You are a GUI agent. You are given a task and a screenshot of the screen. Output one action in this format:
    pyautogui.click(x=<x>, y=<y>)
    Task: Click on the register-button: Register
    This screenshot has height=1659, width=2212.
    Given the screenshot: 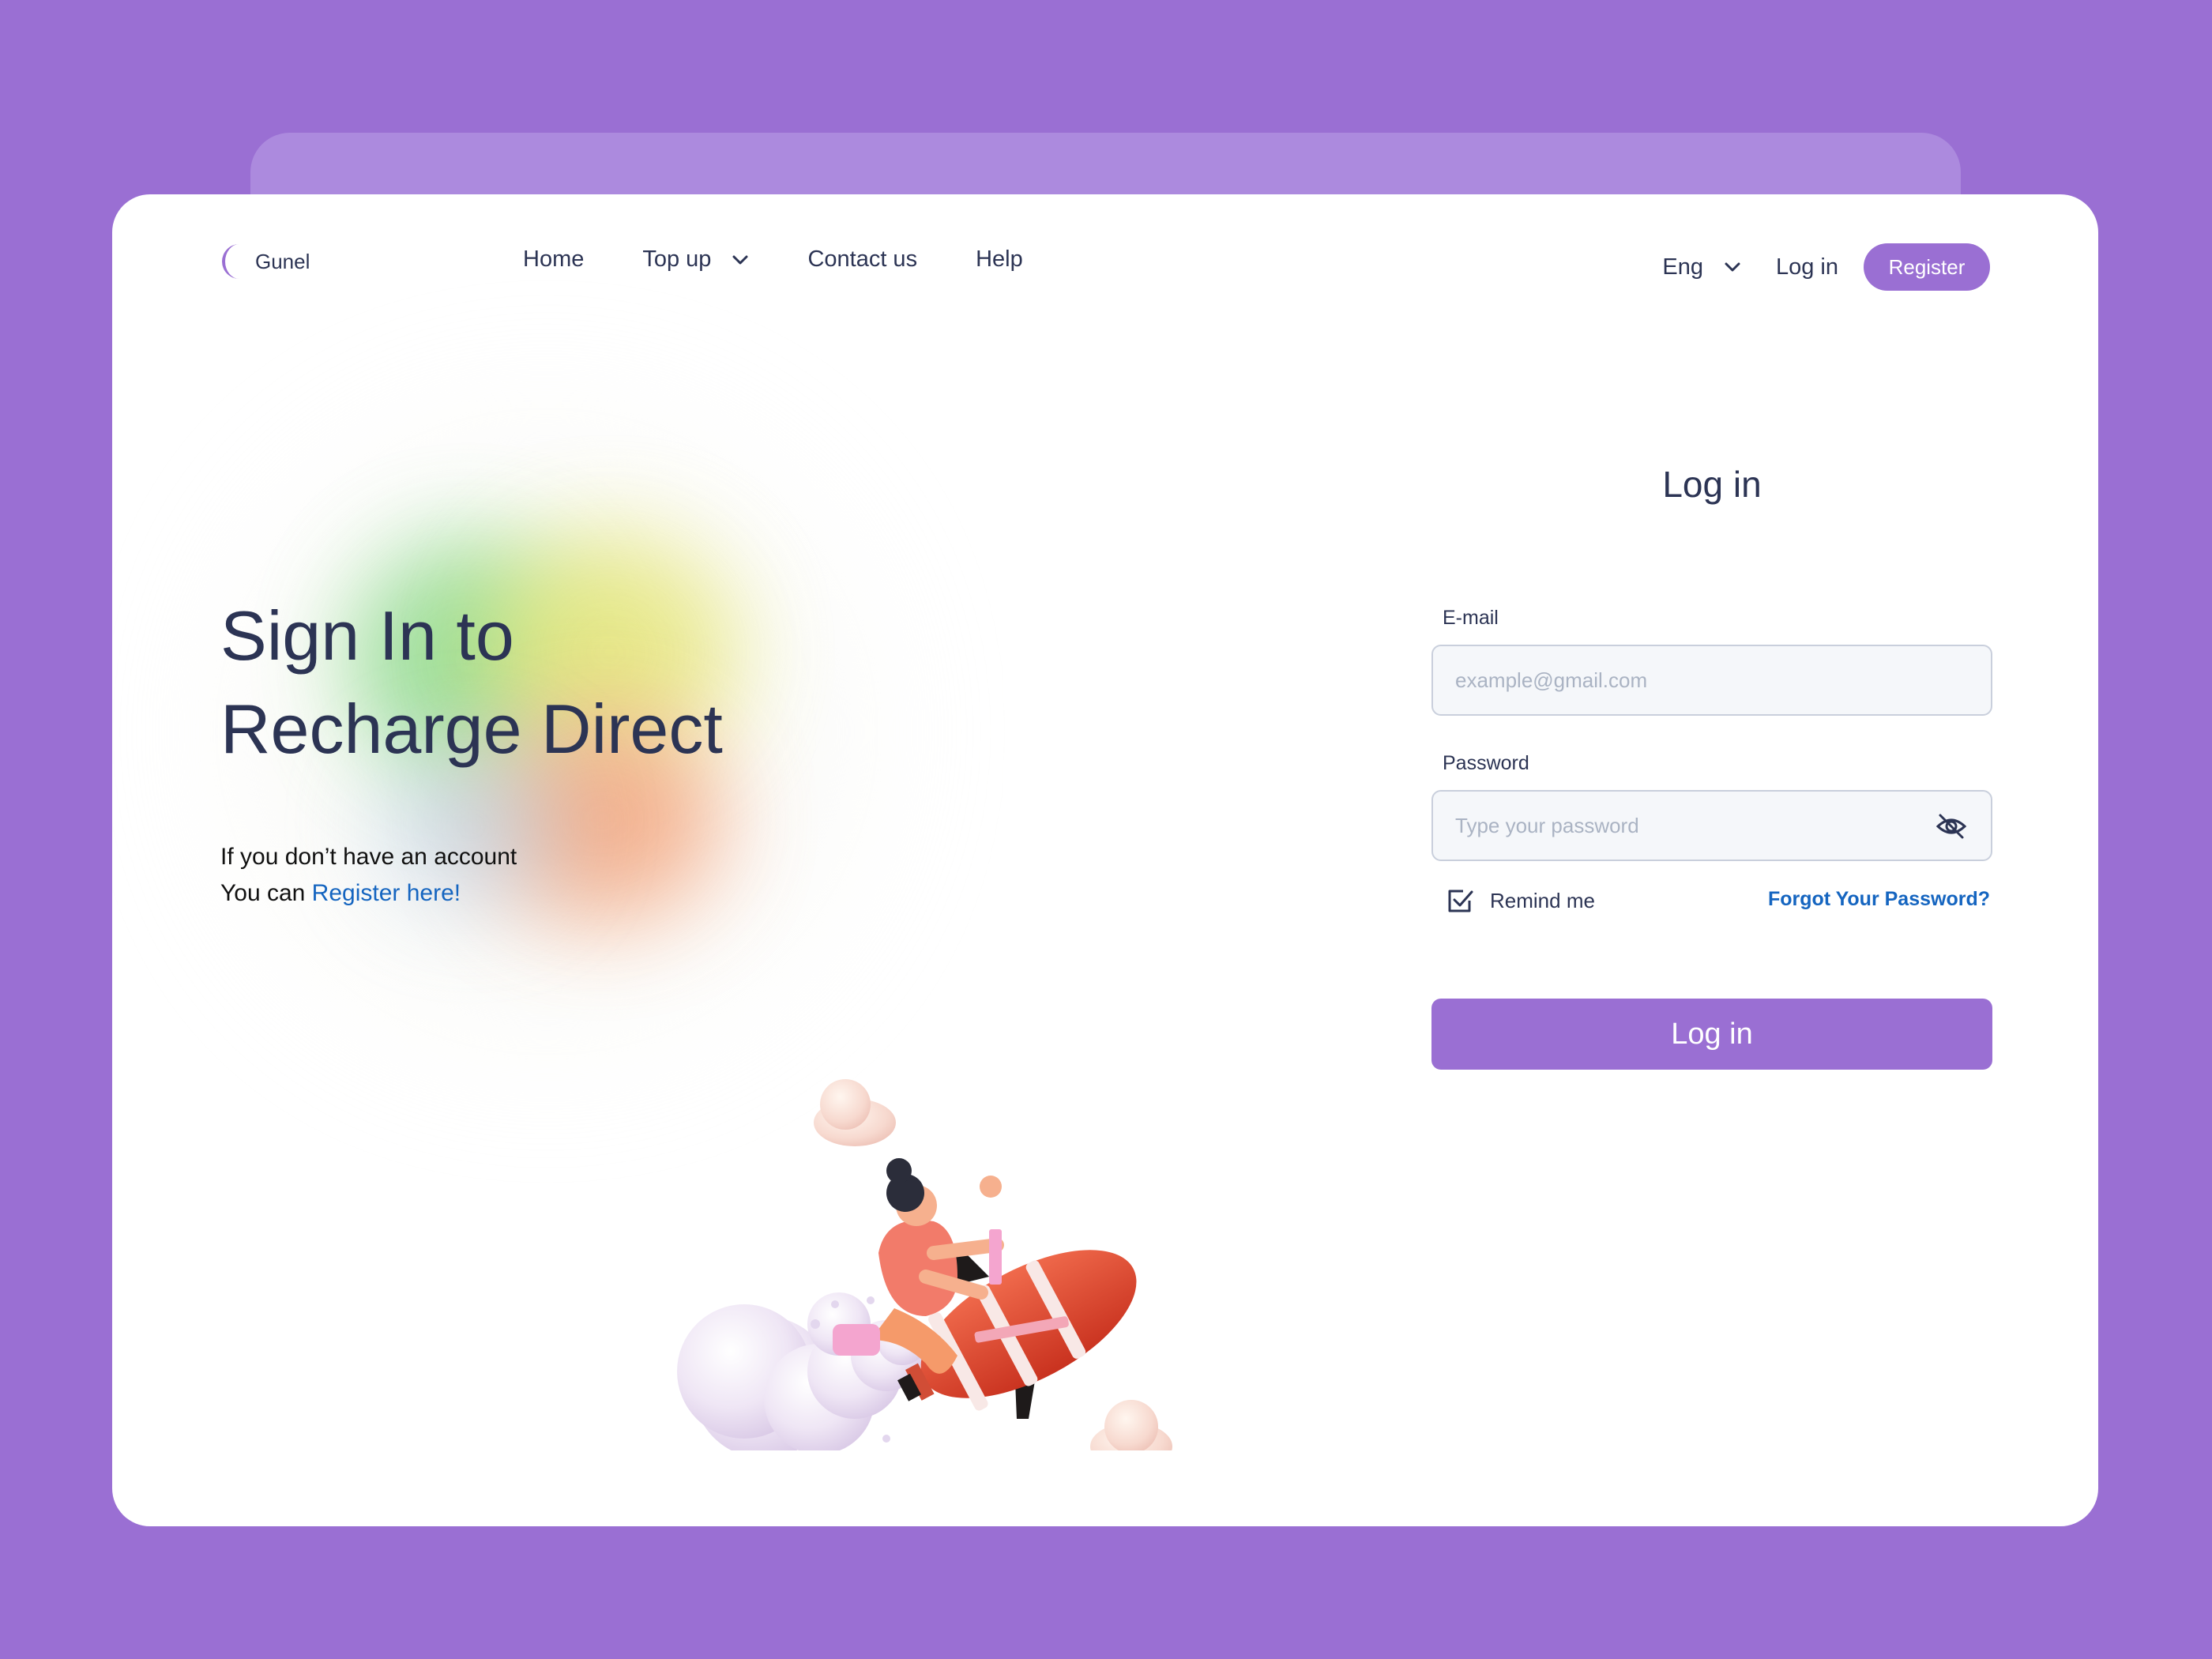 What is the action you would take?
    pyautogui.click(x=1927, y=267)
    